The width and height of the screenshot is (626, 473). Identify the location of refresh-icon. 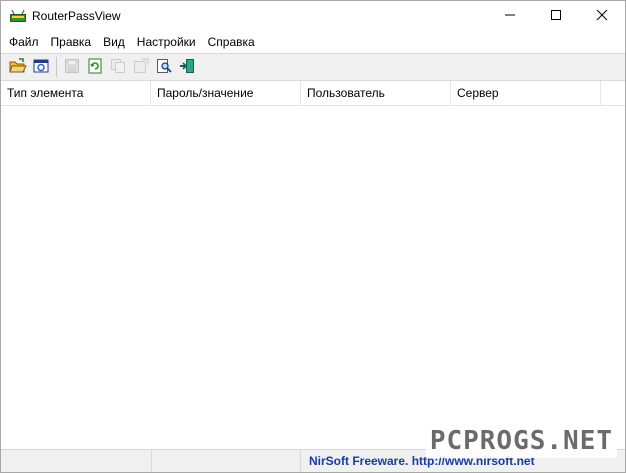
(95, 67).